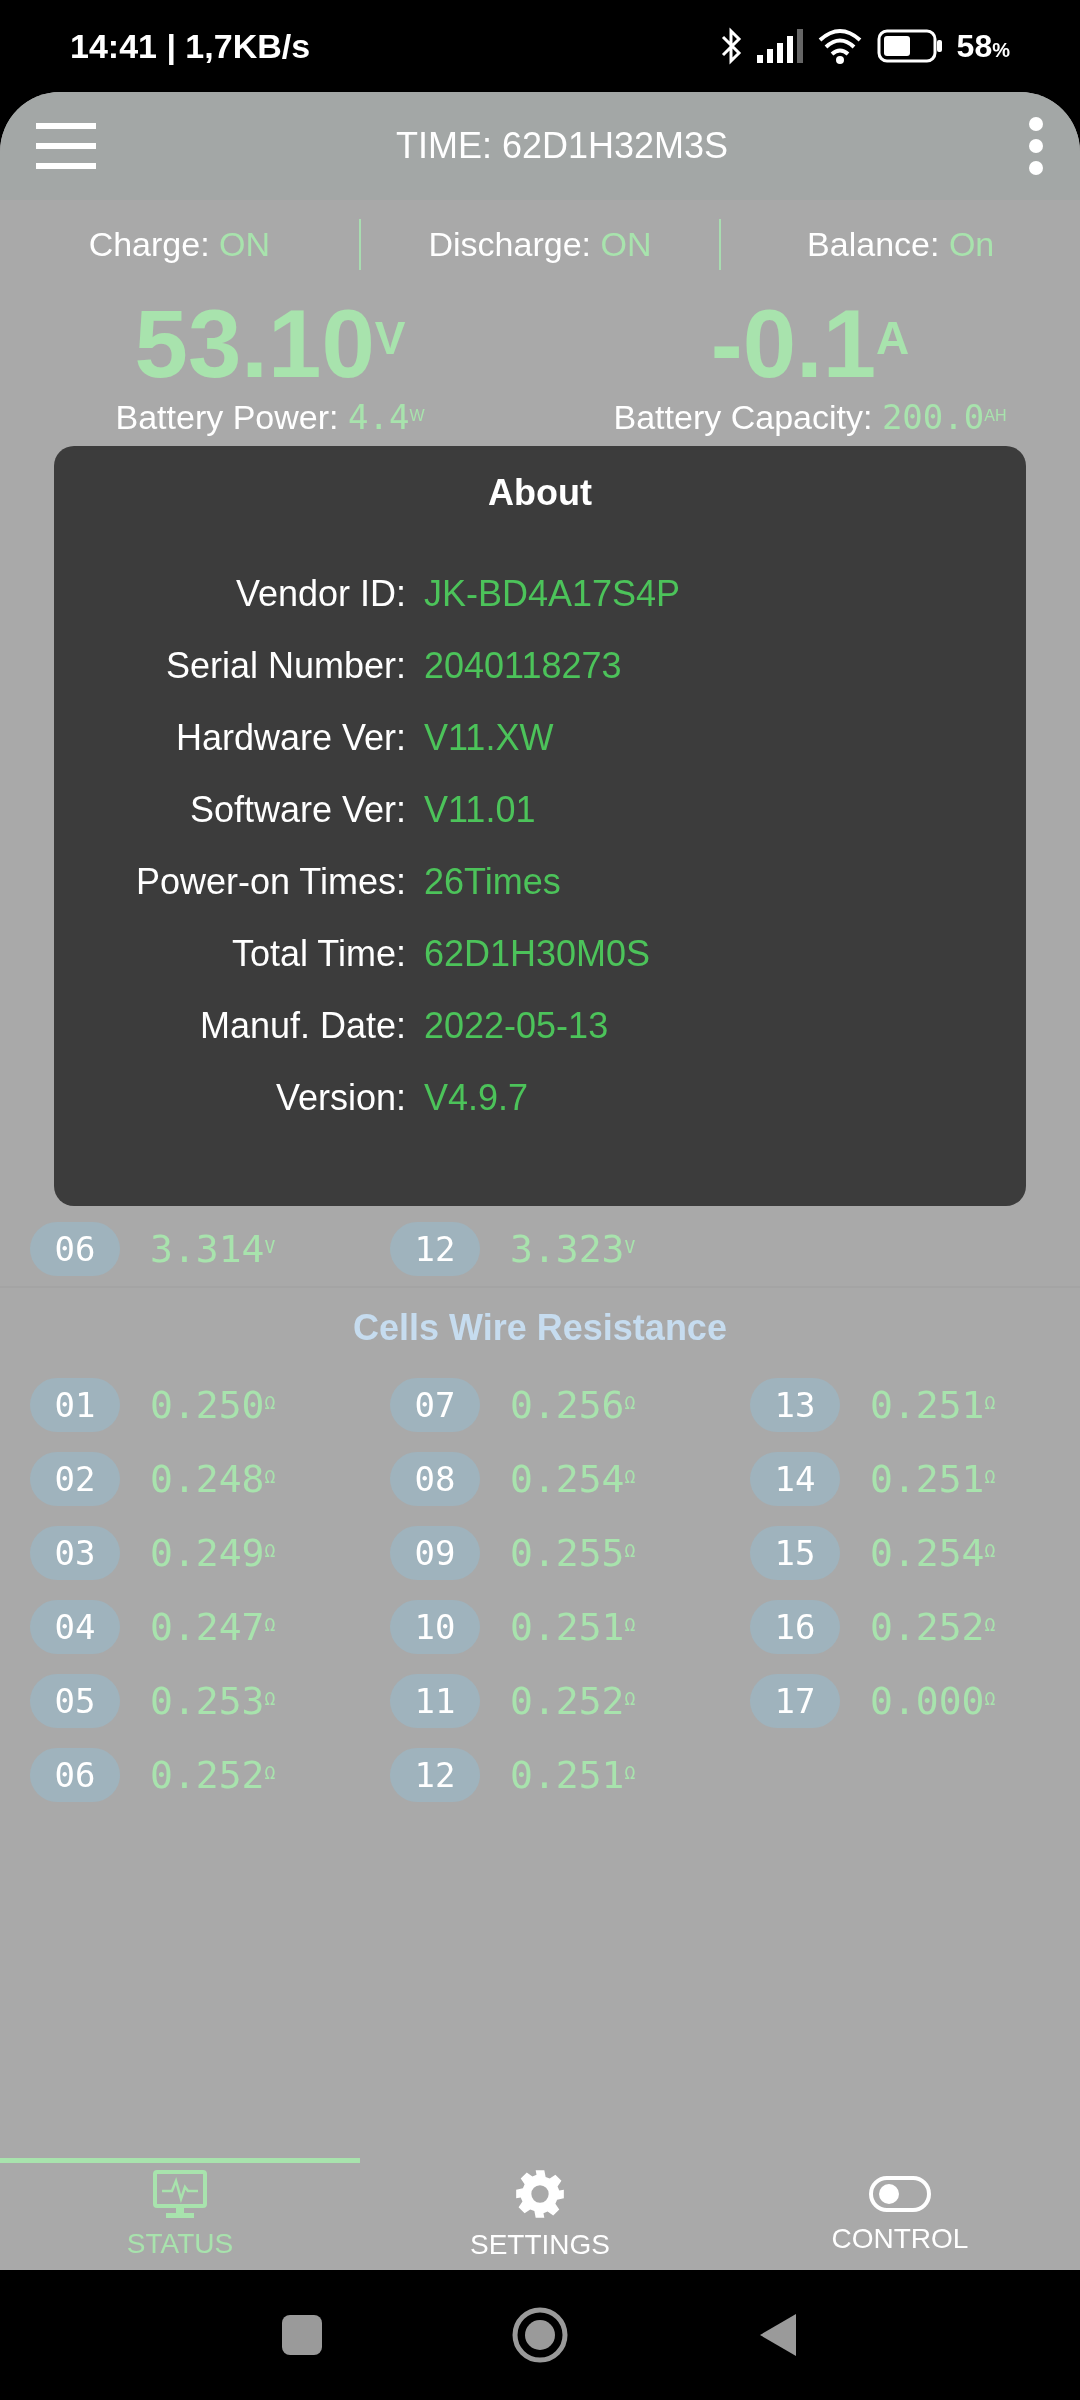 The width and height of the screenshot is (1080, 2400). What do you see at coordinates (435, 1553) in the screenshot?
I see `cell-number: 09` at bounding box center [435, 1553].